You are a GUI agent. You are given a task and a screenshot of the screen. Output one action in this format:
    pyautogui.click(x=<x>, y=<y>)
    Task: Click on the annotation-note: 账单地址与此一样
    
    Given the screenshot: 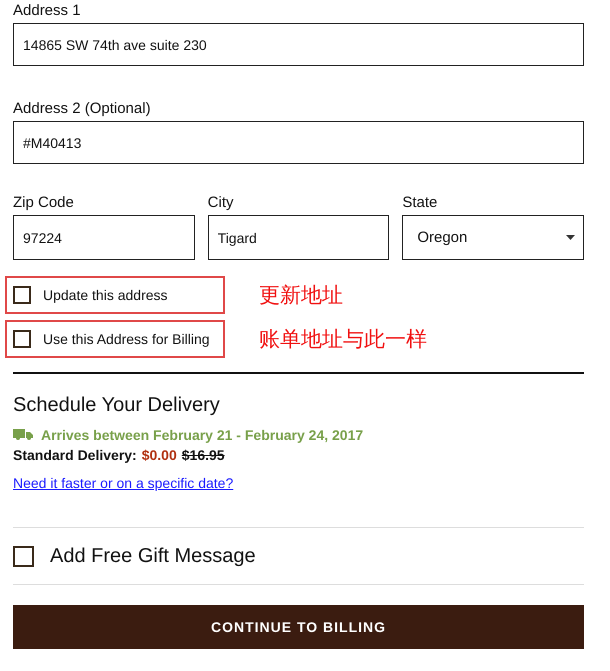 What is the action you would take?
    pyautogui.click(x=343, y=340)
    